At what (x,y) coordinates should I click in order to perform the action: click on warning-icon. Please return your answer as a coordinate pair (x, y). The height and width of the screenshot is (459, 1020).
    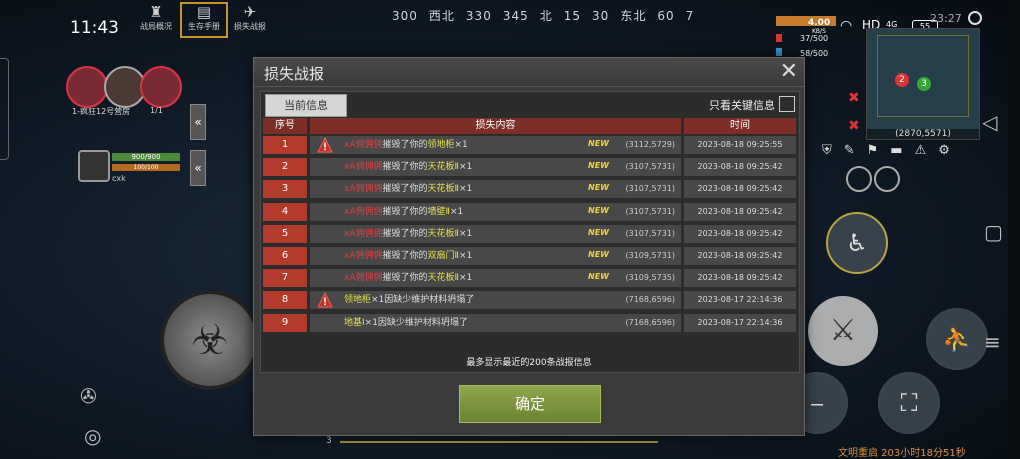
    Looking at the image, I should click on (325, 300).